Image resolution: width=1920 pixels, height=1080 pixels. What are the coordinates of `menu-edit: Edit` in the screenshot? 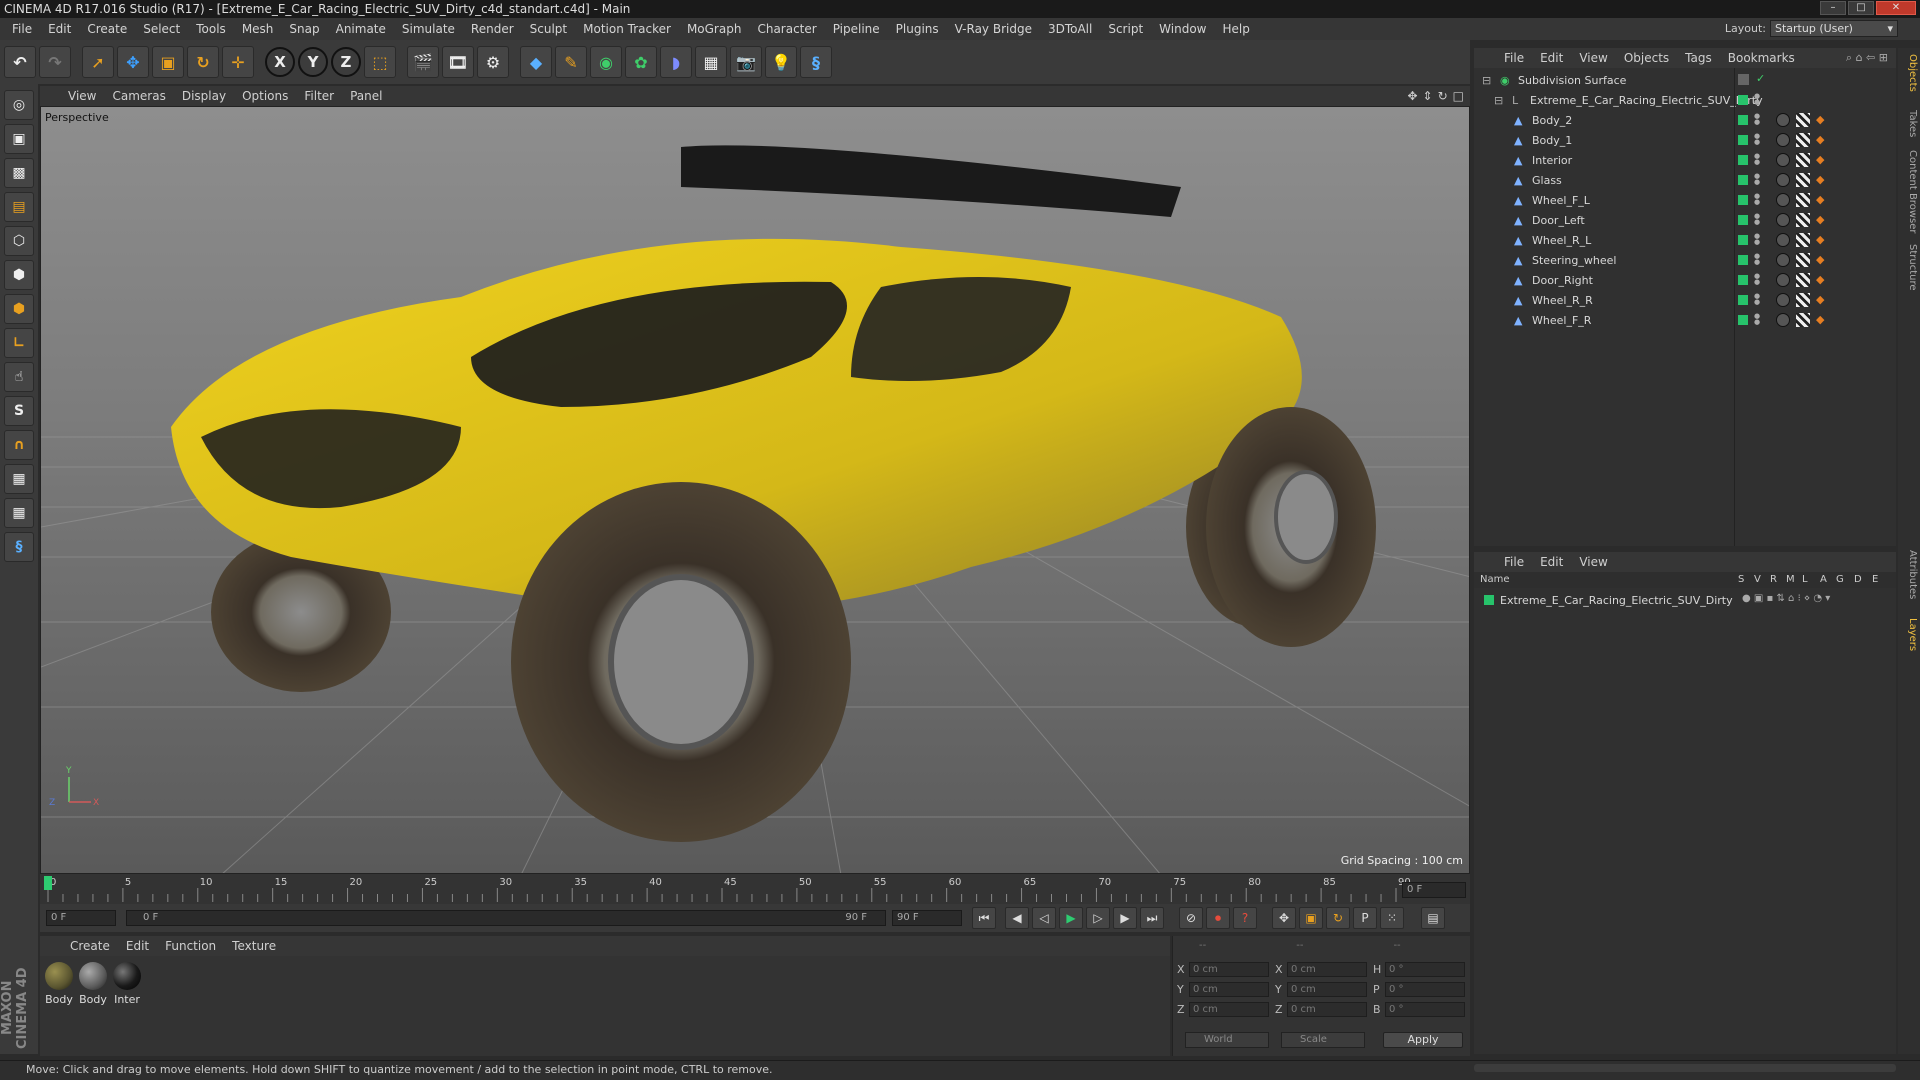 It's located at (59, 29).